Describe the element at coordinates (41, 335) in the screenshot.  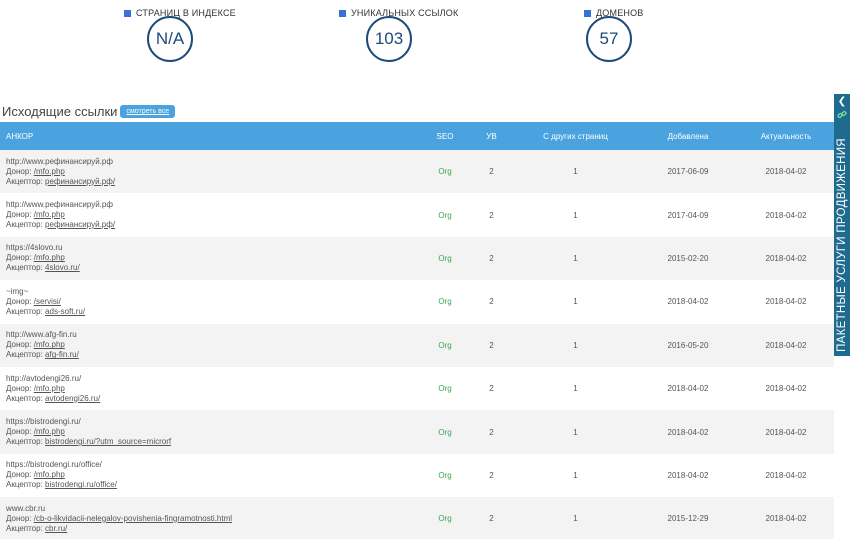
I see `anchor-text: http://www.afg-fin.ru` at that location.